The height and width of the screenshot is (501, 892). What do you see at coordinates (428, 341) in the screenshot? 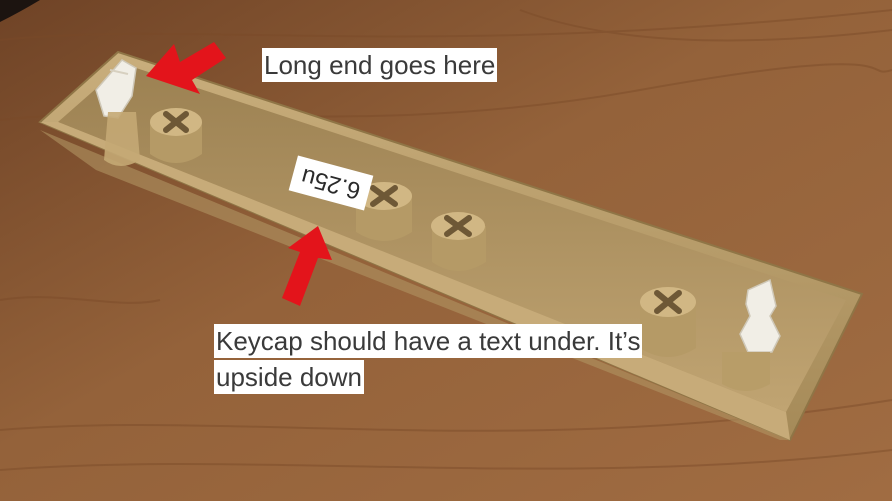
I see `keycap-caption-line-1: Keycap should have a text under. It’s` at bounding box center [428, 341].